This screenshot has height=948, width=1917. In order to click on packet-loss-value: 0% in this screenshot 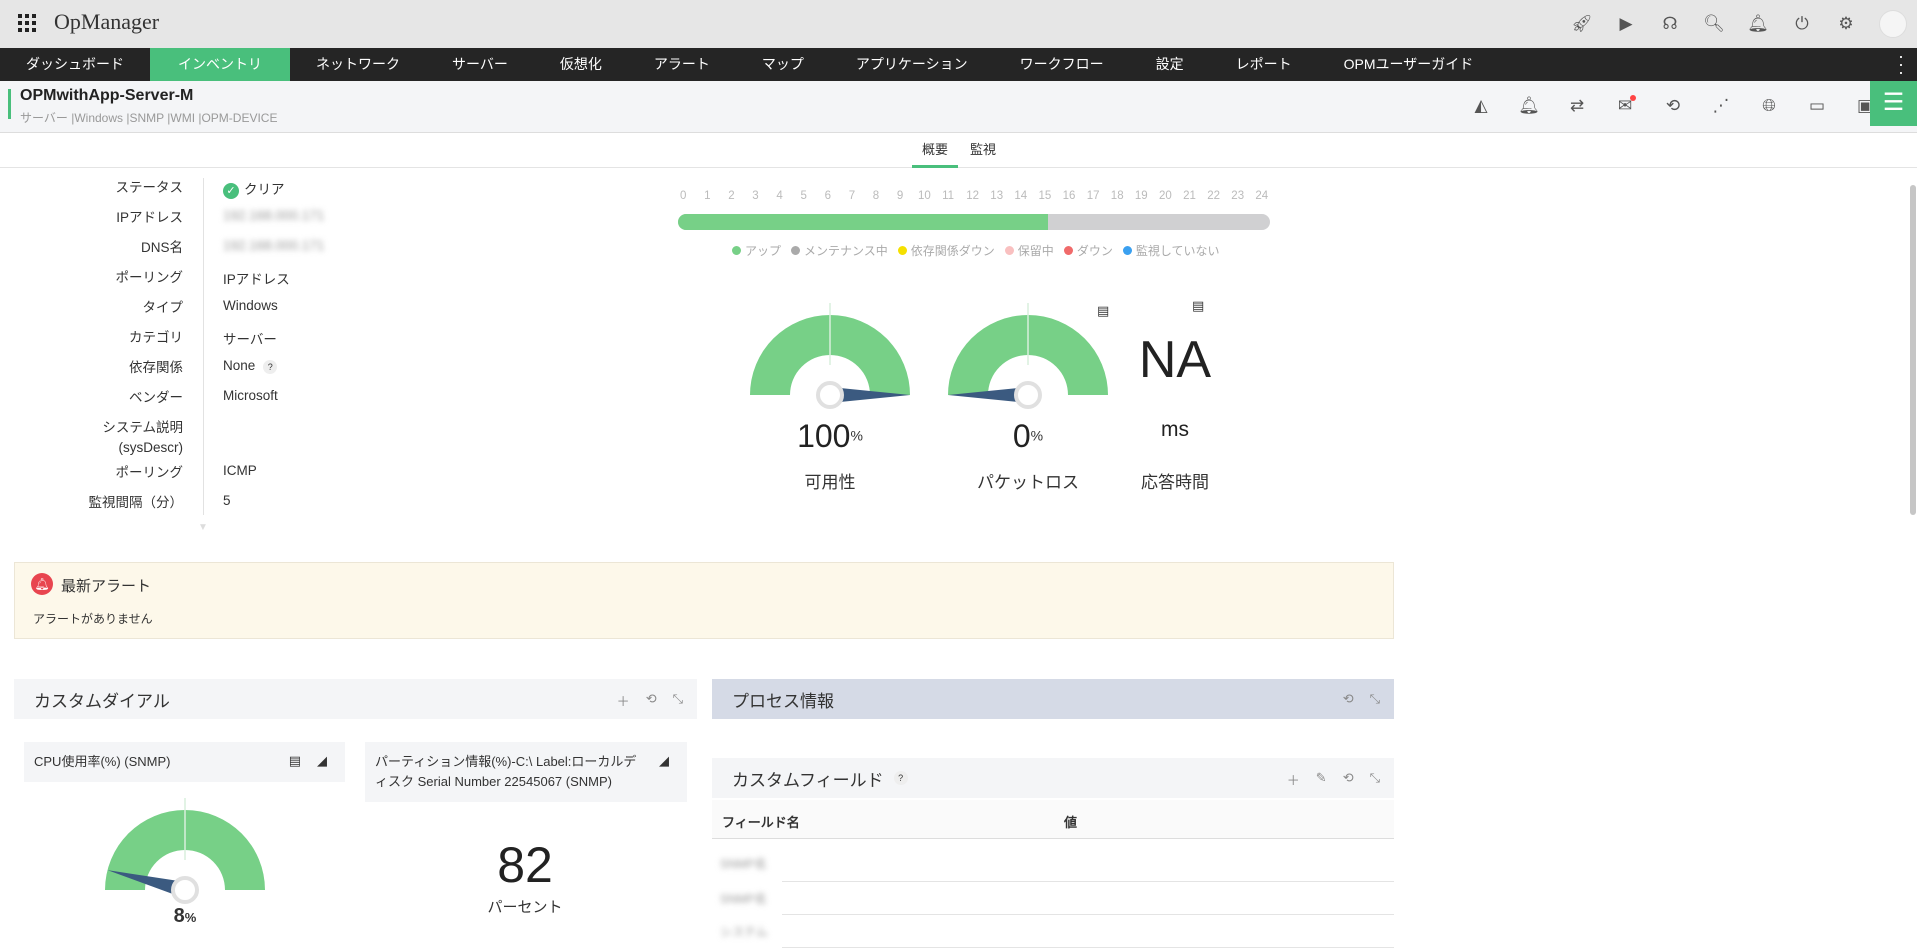, I will do `click(1028, 436)`.